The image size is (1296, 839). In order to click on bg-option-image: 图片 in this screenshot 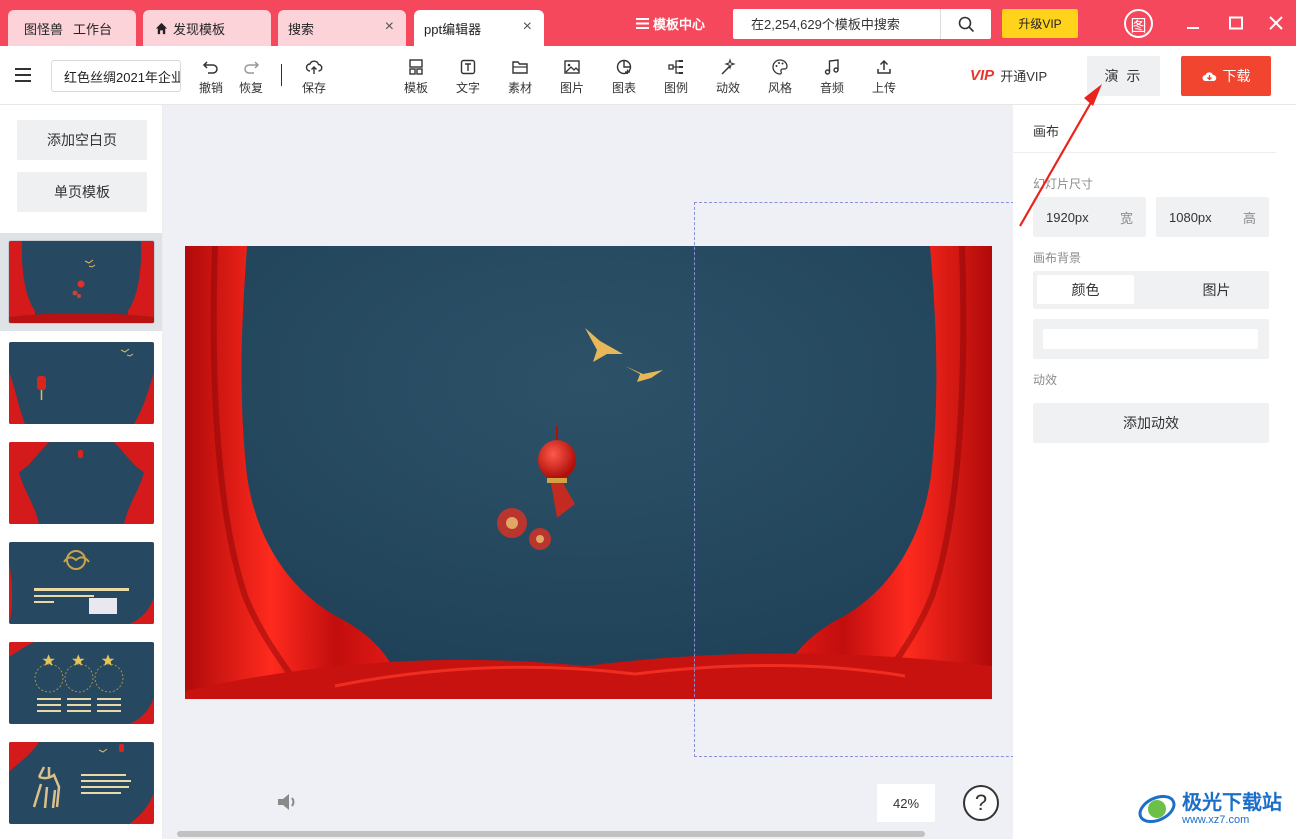, I will do `click(1216, 289)`.